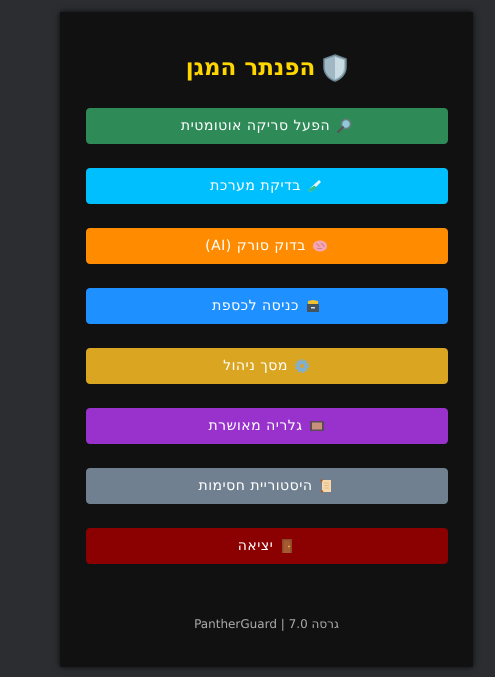 The width and height of the screenshot is (495, 677). Describe the element at coordinates (320, 246) in the screenshot. I see `brain-icon` at that location.